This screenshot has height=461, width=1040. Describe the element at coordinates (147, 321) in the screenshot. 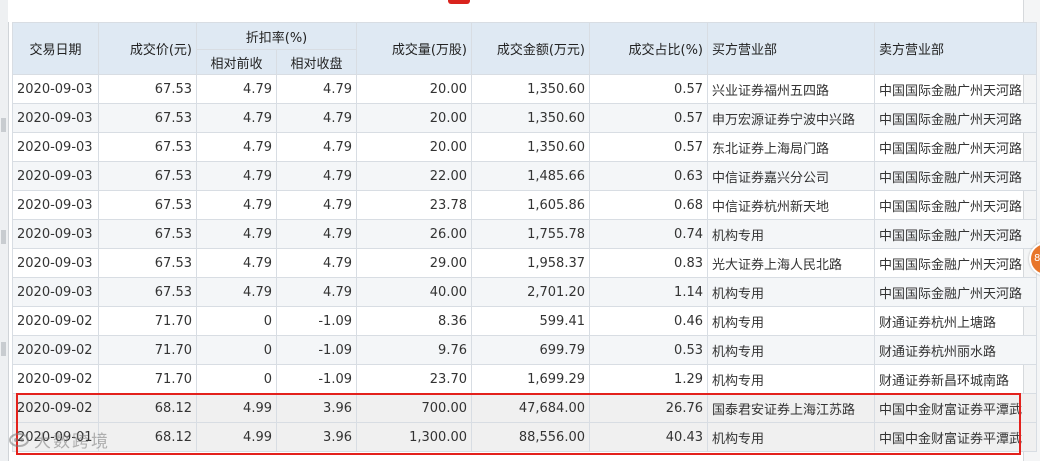

I see `cell-price: 71.70` at that location.